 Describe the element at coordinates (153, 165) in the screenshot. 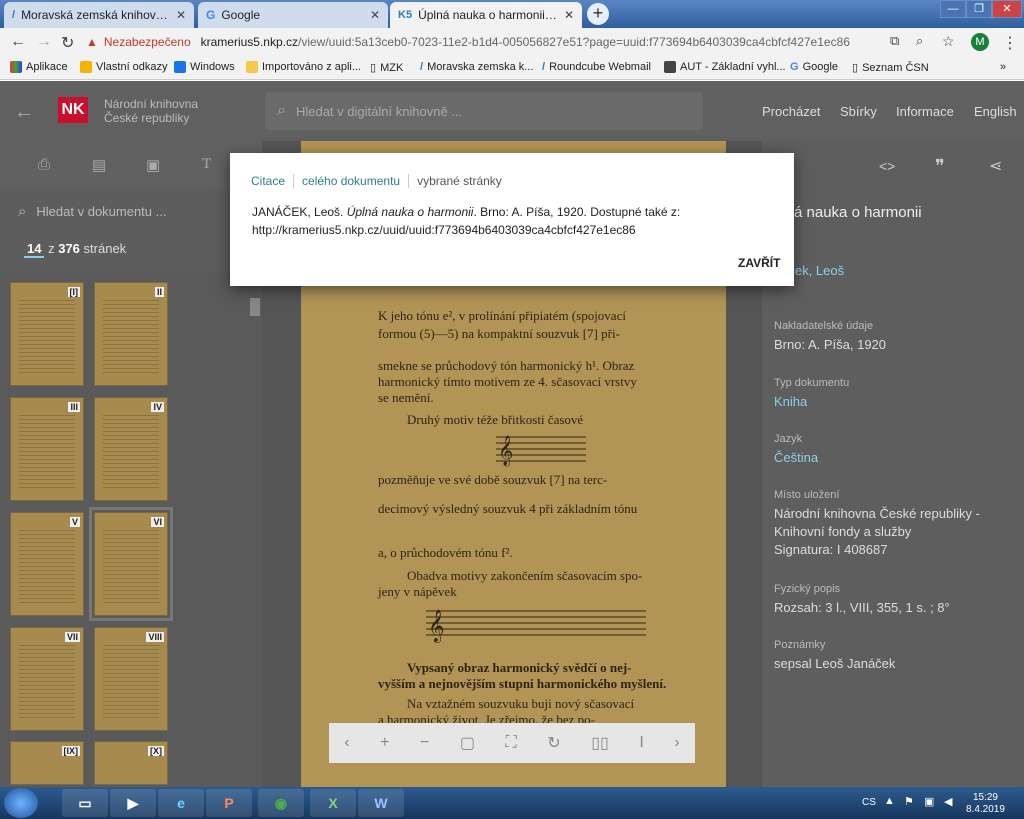

I see `image-icon: ▣` at that location.